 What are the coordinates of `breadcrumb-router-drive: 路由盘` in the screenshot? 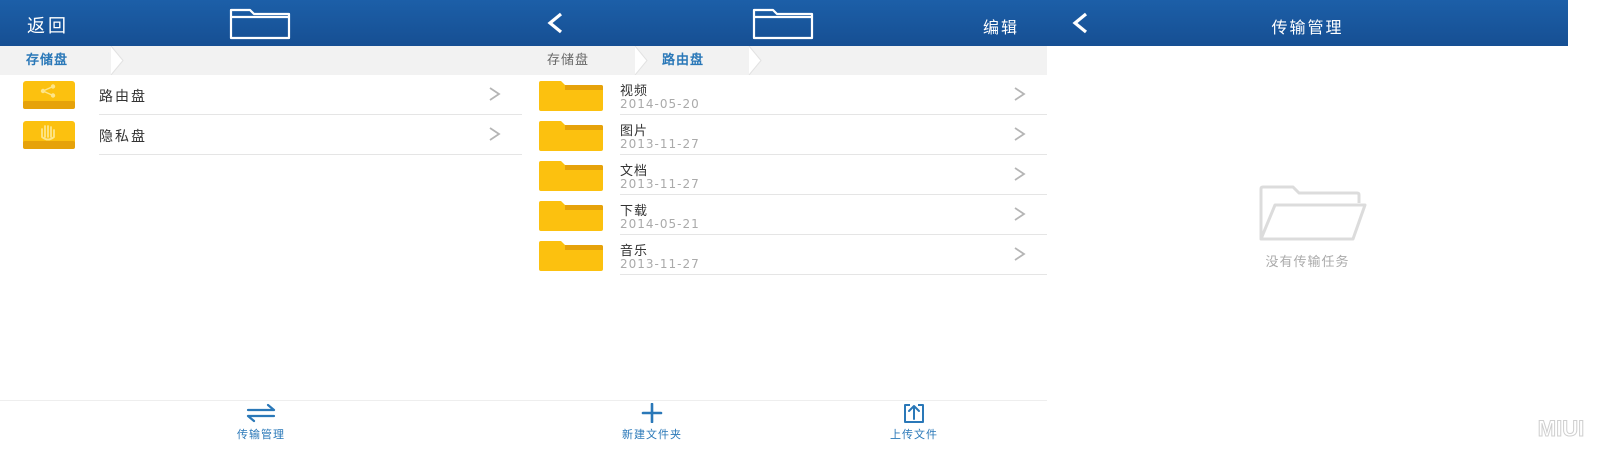 It's located at (683, 60).